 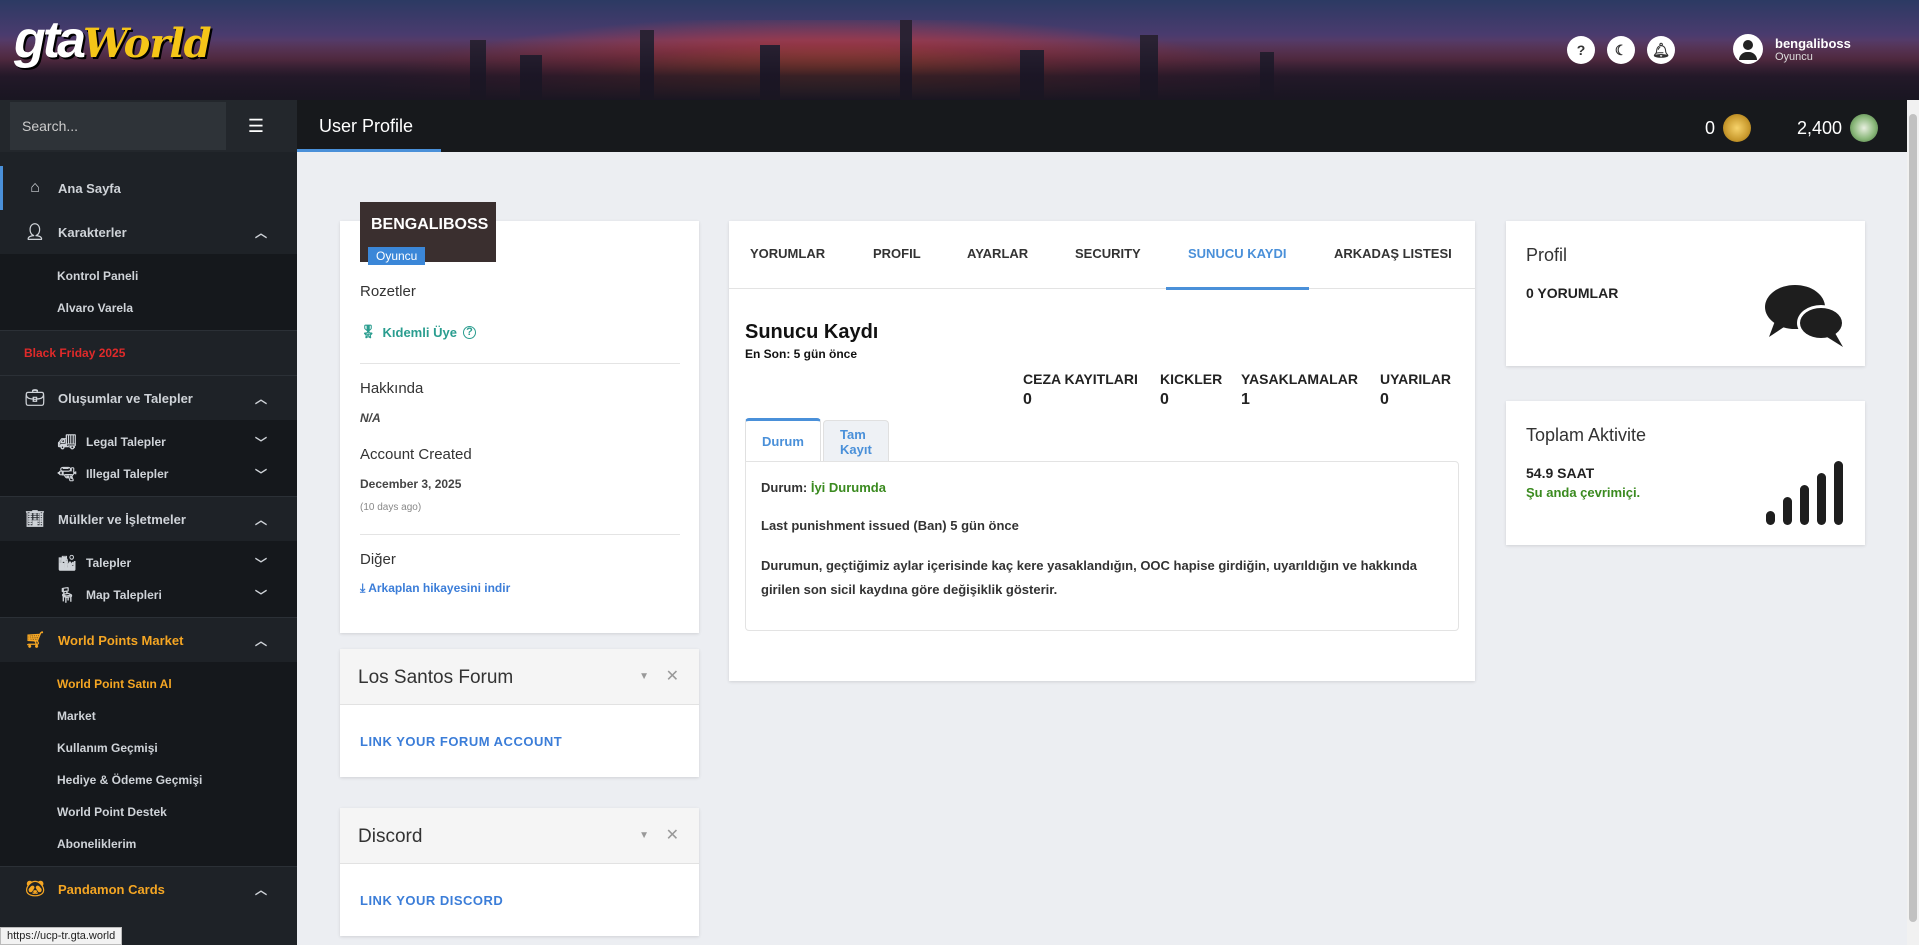 I want to click on home-icon: ⌂, so click(x=35, y=187).